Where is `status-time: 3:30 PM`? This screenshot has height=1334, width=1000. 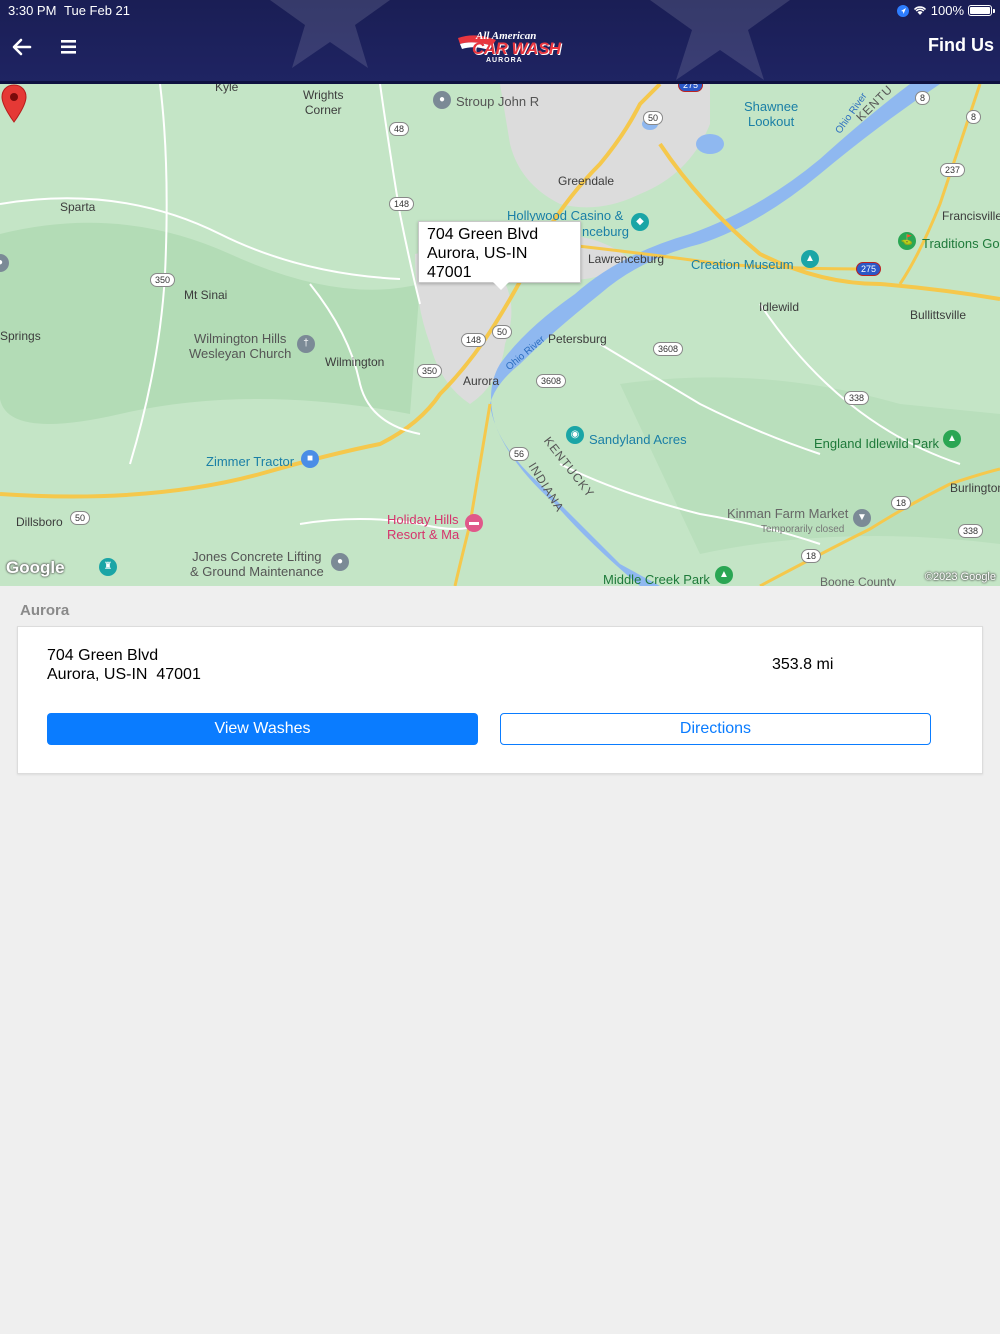 status-time: 3:30 PM is located at coordinates (32, 10).